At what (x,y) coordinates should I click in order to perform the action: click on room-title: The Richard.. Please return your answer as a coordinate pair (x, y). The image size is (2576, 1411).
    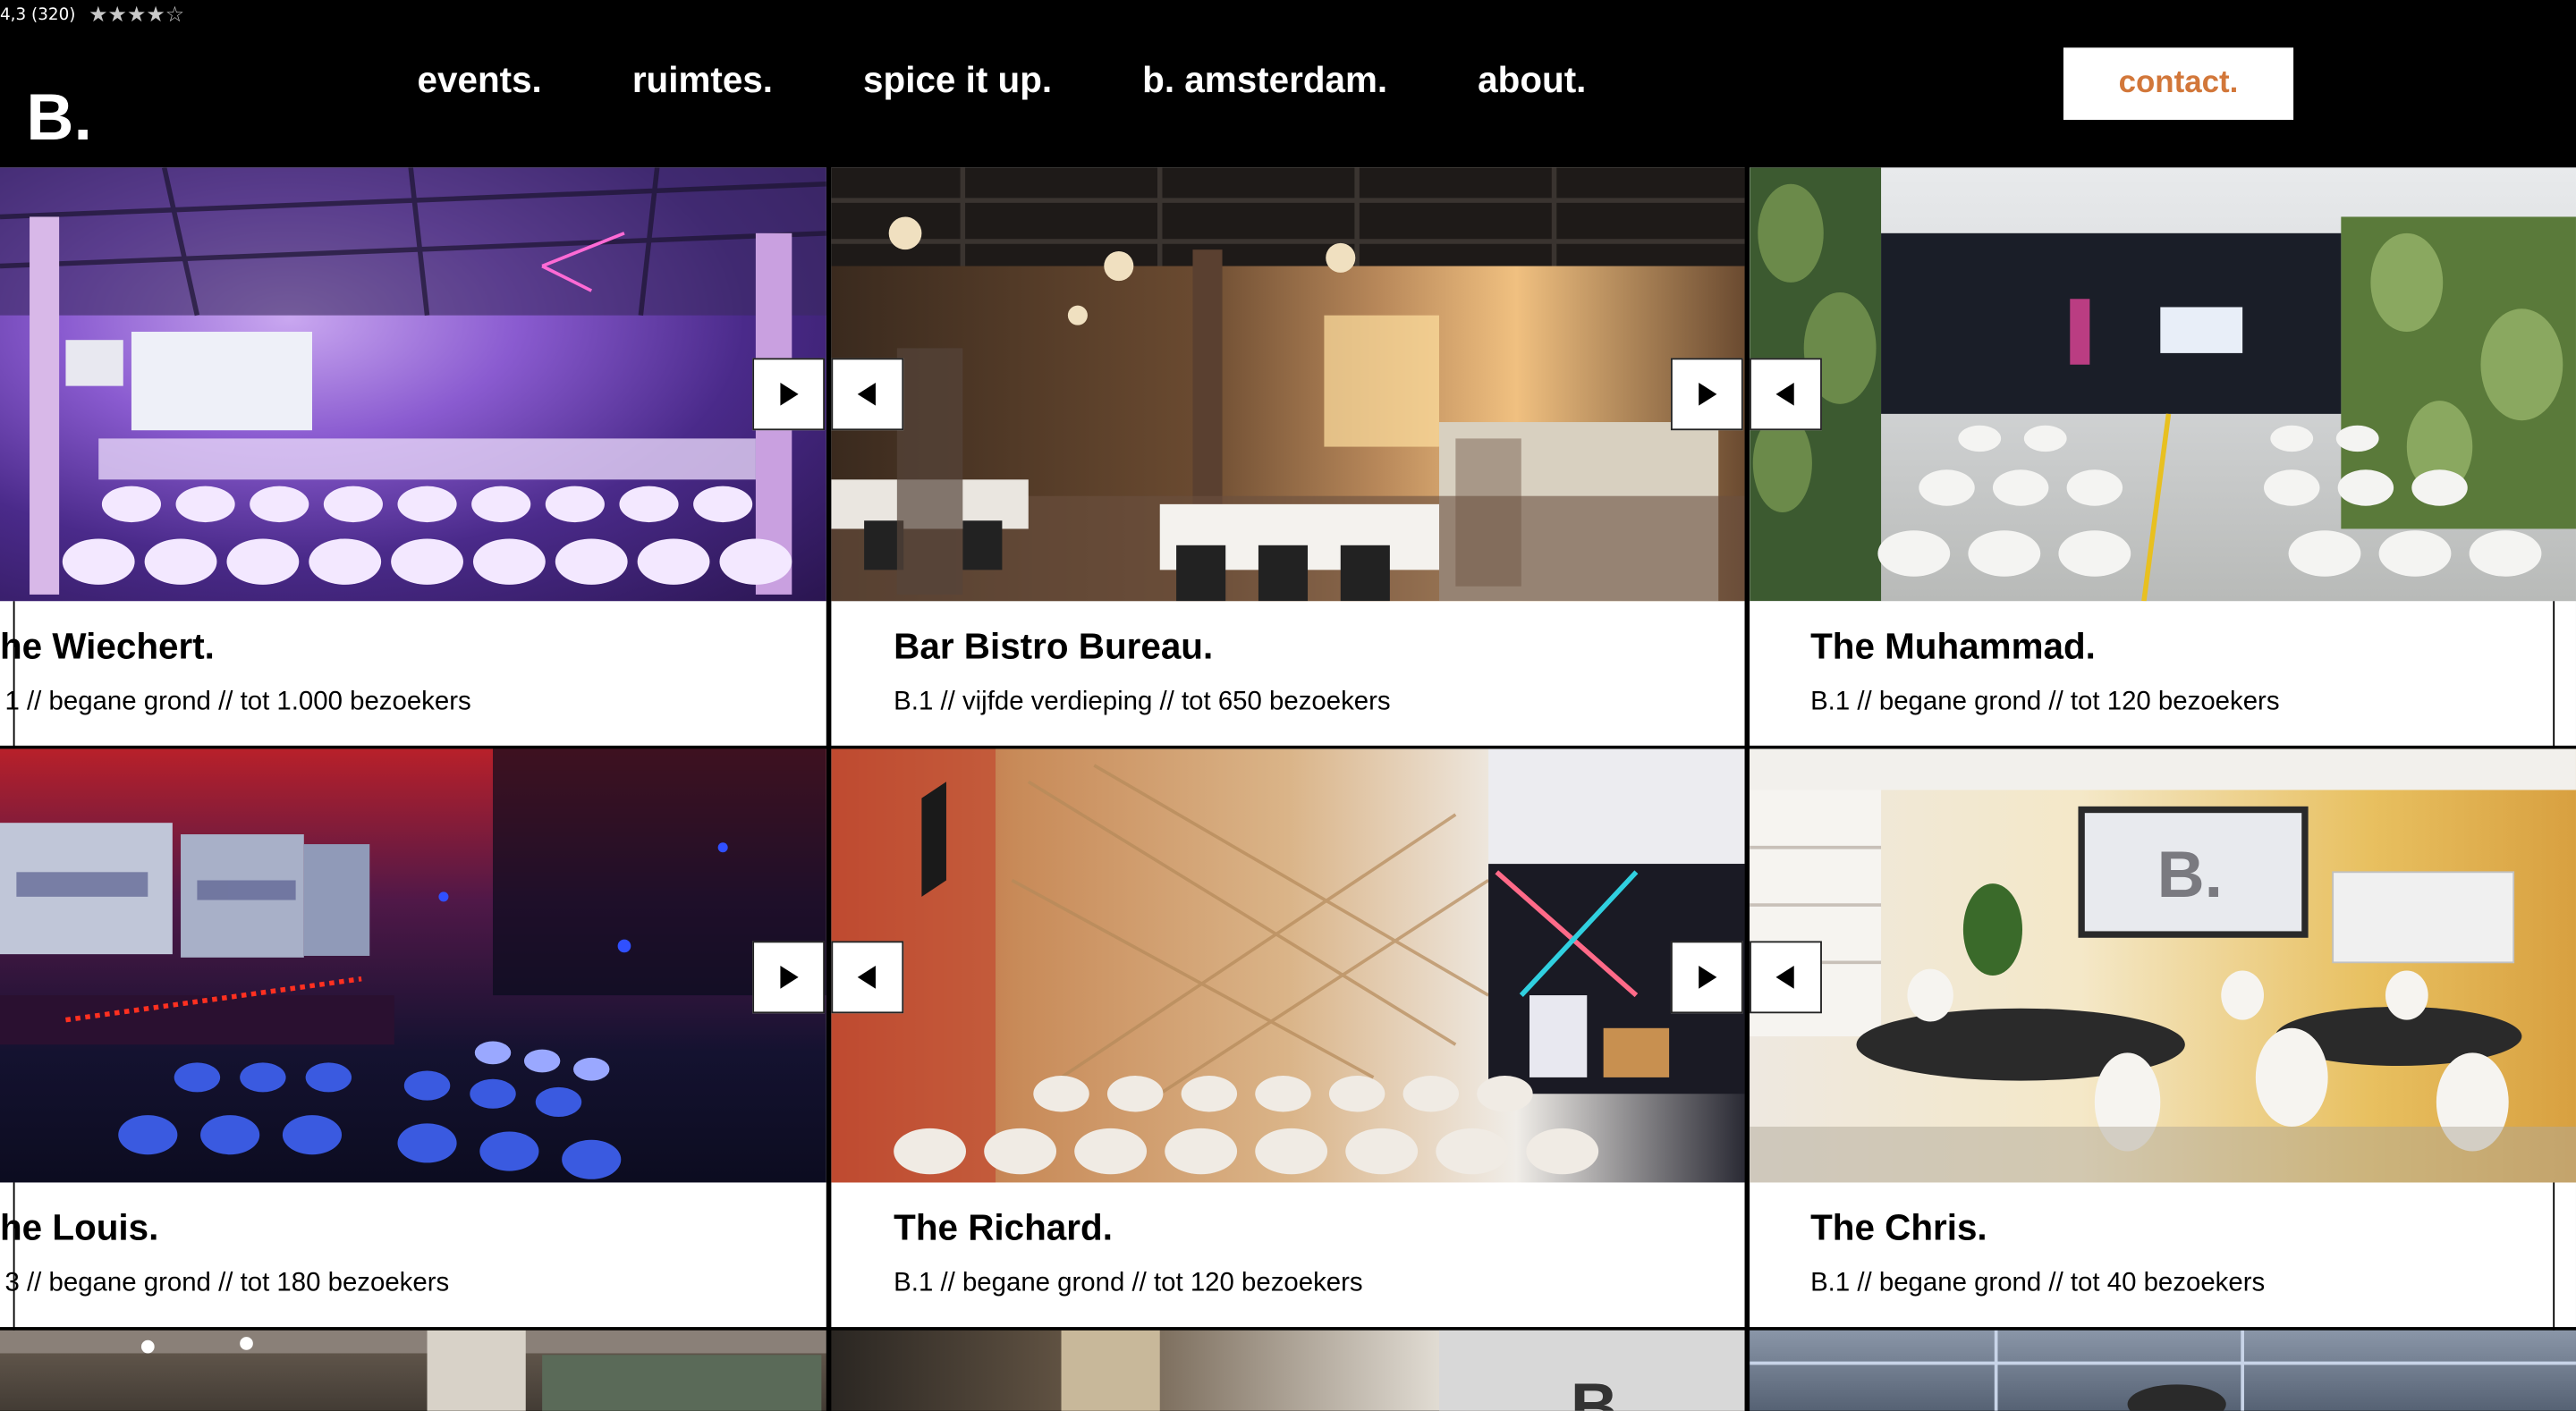
    Looking at the image, I should click on (1003, 1227).